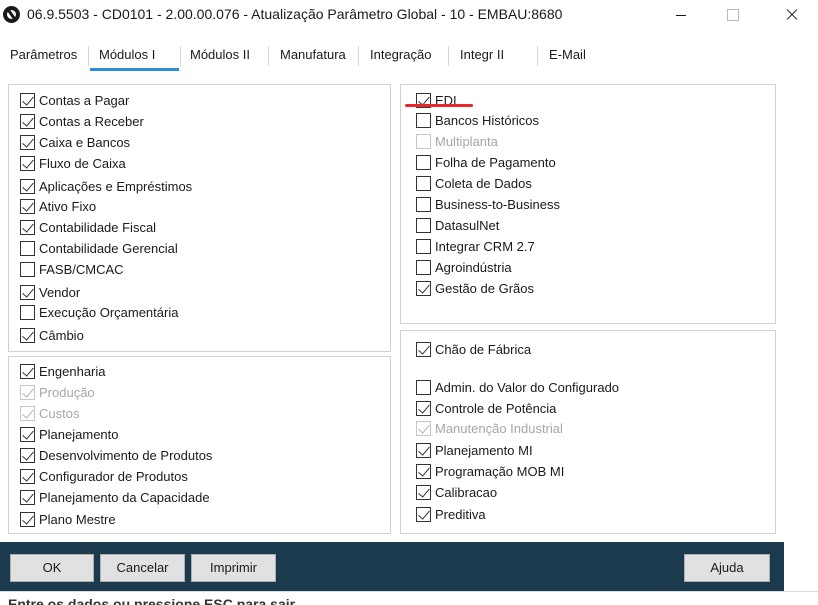 This screenshot has width=818, height=605. What do you see at coordinates (460, 514) in the screenshot?
I see `checkbox-label: Preditiva` at bounding box center [460, 514].